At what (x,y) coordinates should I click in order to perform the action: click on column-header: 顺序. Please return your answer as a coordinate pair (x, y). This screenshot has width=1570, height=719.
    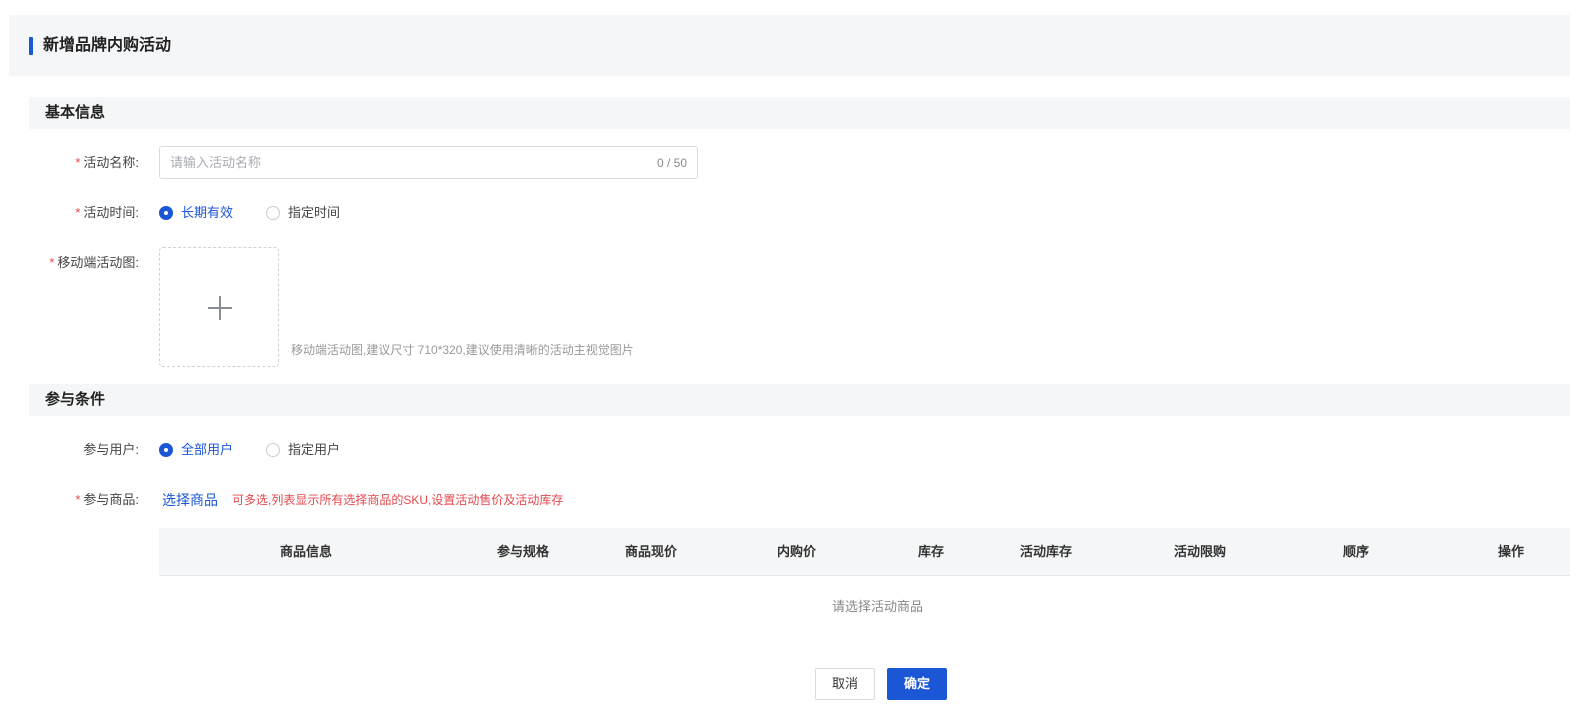
    Looking at the image, I should click on (1356, 551).